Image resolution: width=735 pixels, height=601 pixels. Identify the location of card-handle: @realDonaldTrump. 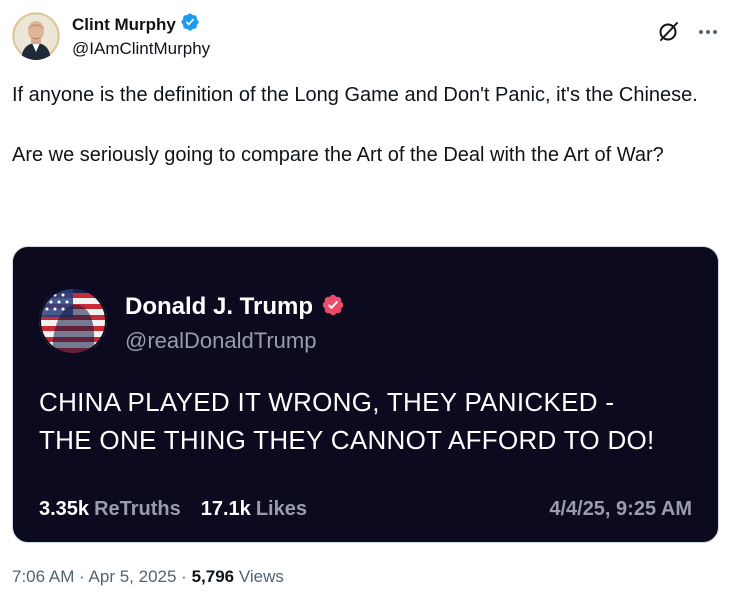
(221, 340).